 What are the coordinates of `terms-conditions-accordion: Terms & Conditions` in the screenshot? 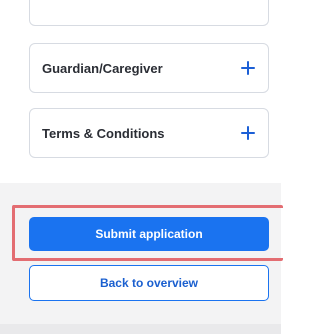 It's located at (149, 133).